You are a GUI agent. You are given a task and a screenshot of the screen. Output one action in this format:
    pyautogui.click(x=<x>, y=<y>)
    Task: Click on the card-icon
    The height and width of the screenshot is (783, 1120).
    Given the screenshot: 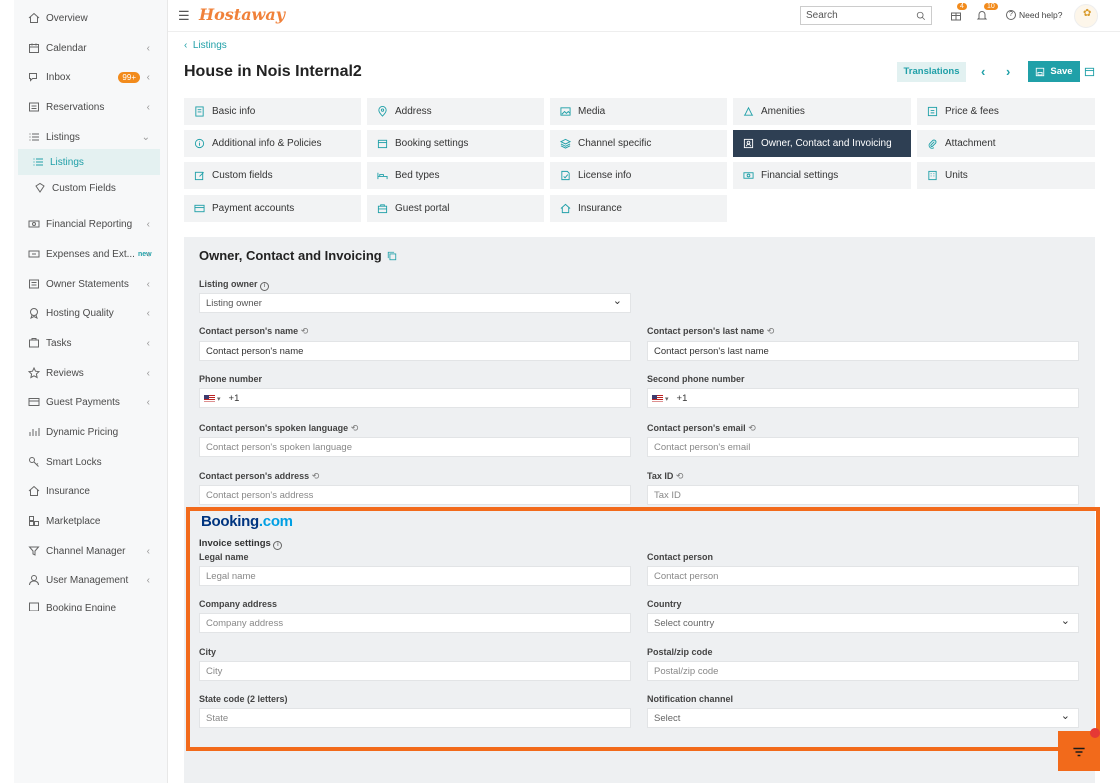 What is the action you would take?
    pyautogui.click(x=34, y=402)
    